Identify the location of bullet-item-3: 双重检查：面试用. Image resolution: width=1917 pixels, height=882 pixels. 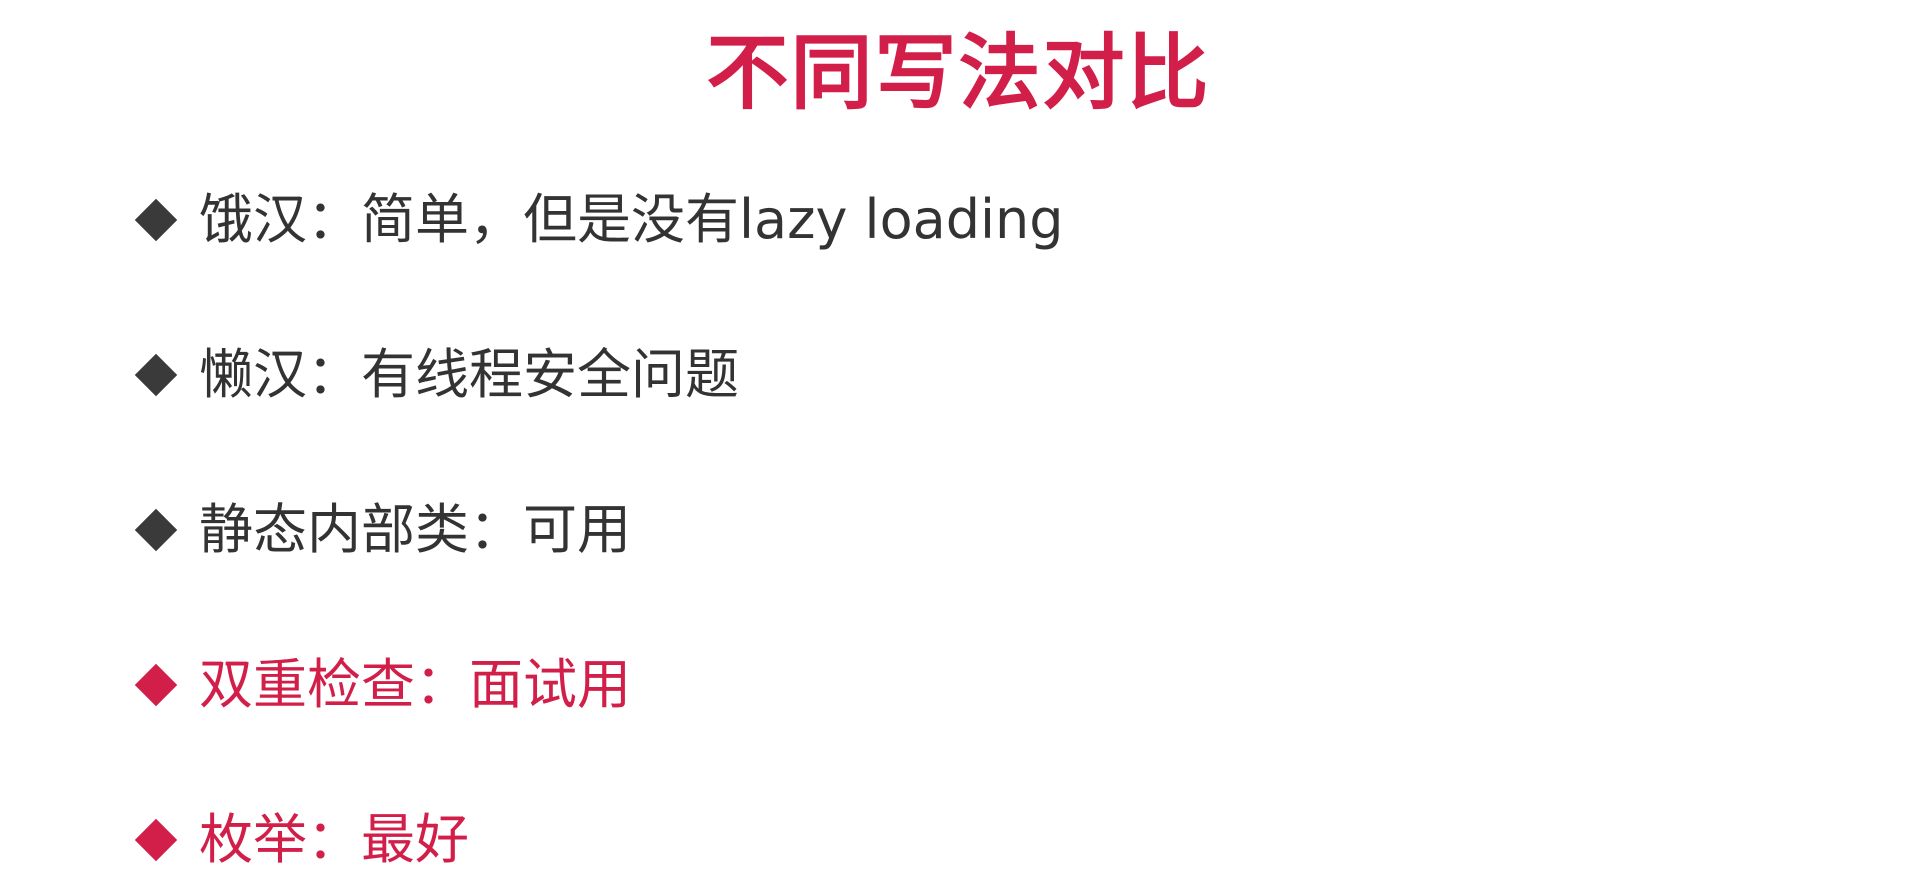
(598, 685).